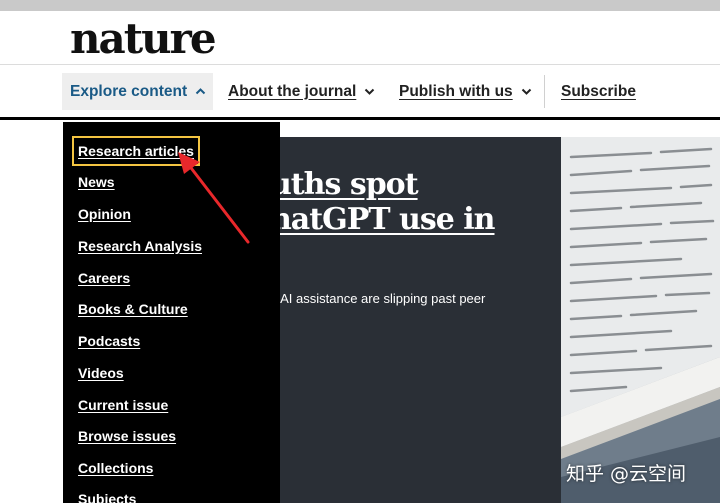 The image size is (720, 503). Describe the element at coordinates (387, 219) in the screenshot. I see `hero-title-line-2: natGPT use in` at that location.